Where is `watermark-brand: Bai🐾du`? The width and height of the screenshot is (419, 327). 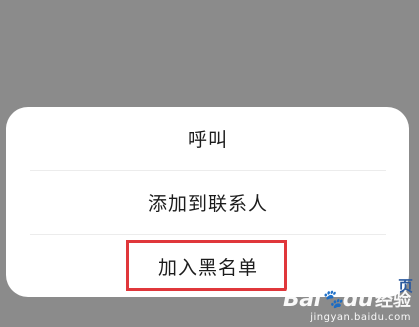
watermark-brand: Bai🐾du is located at coordinates (328, 299).